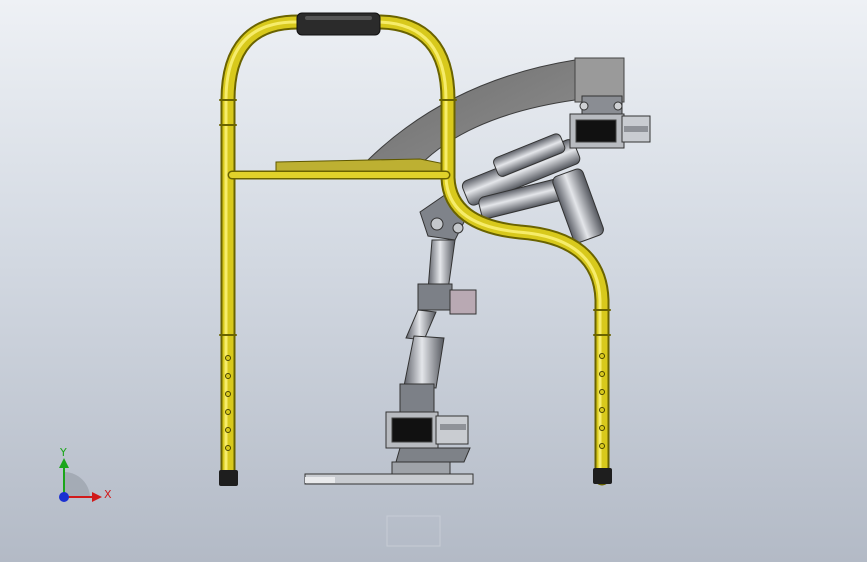  Describe the element at coordinates (610, 122) in the screenshot. I see `hip-clamp` at that location.